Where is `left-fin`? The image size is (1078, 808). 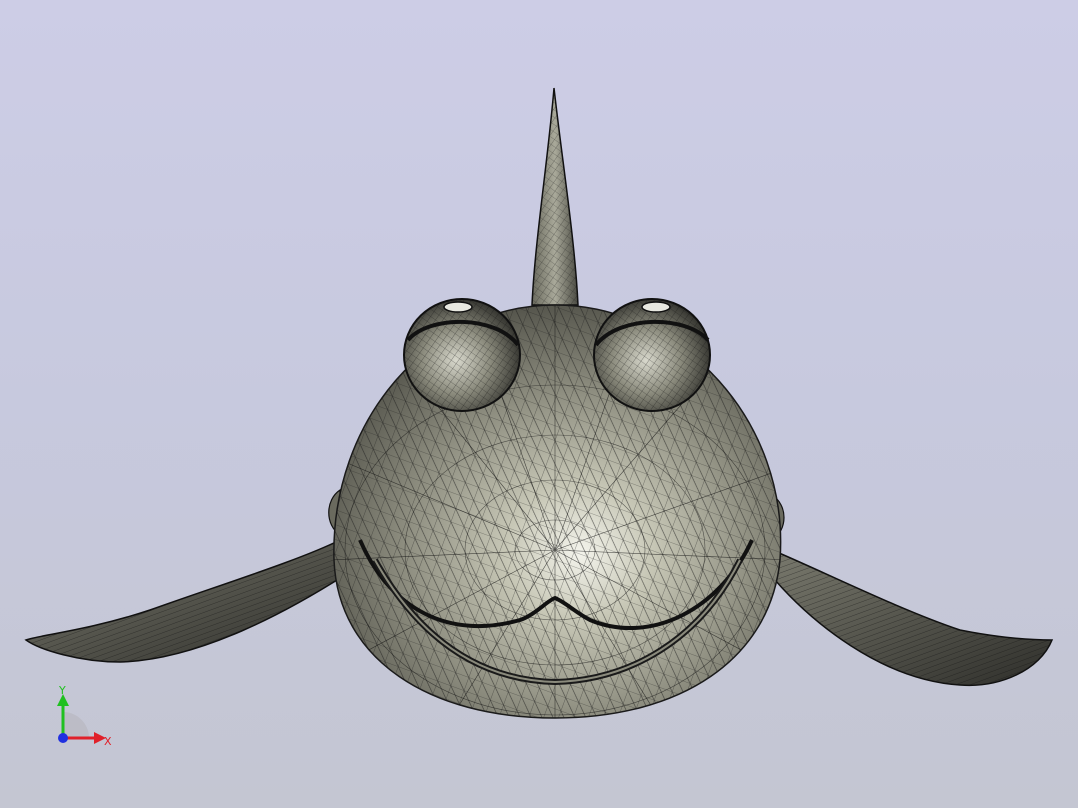
left-fin is located at coordinates (185, 600).